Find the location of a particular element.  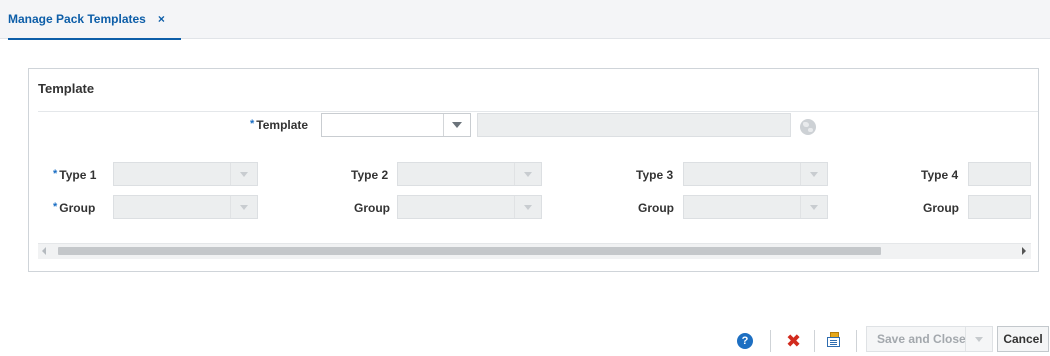

type-4-select is located at coordinates (999, 174).